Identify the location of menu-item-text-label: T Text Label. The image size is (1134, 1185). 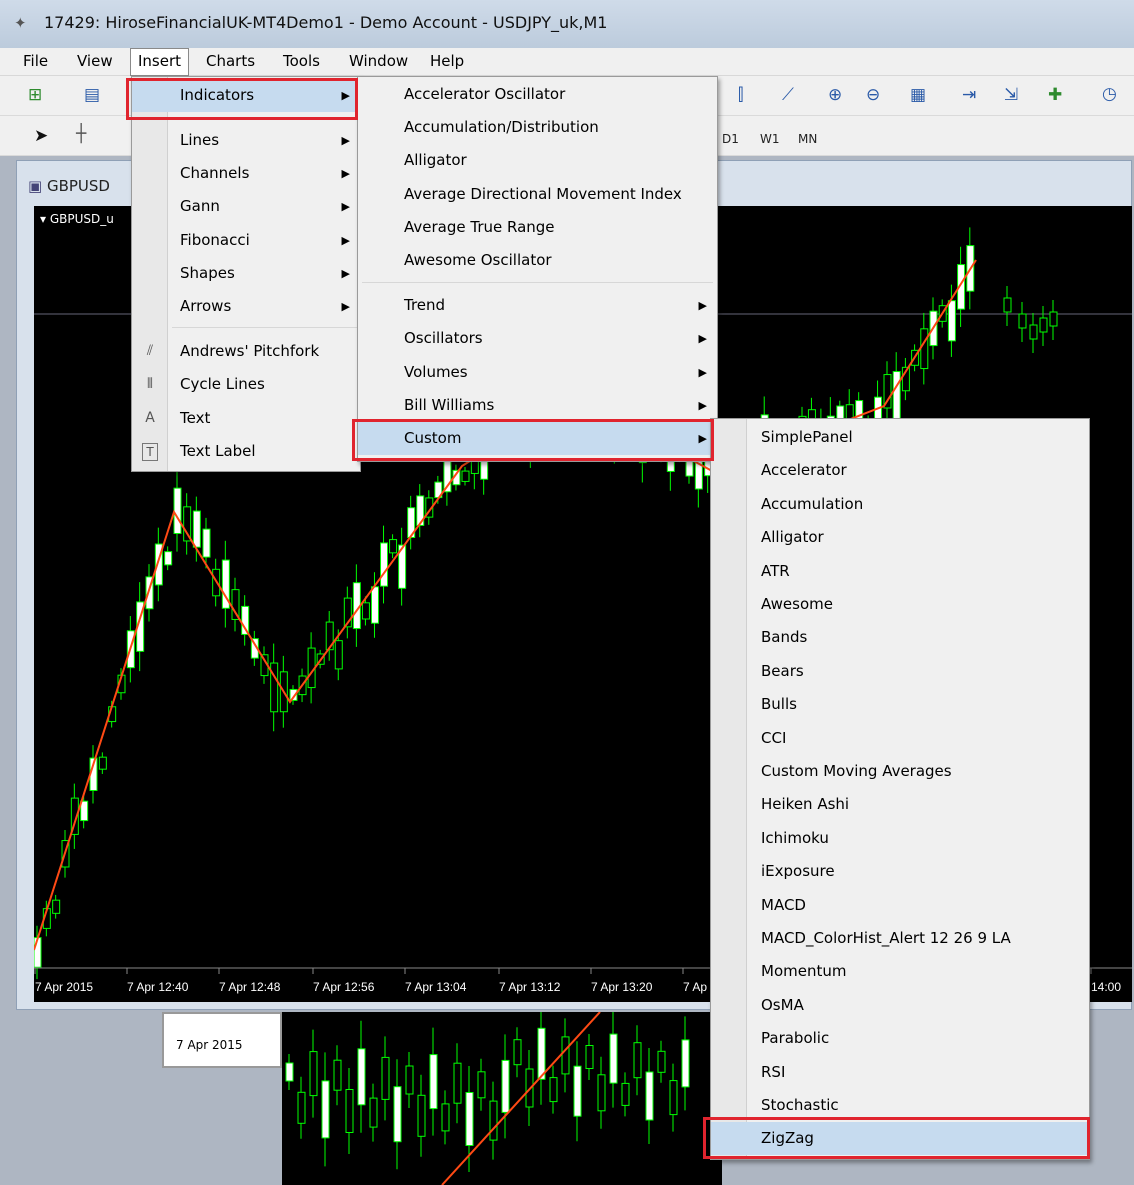
(246, 451).